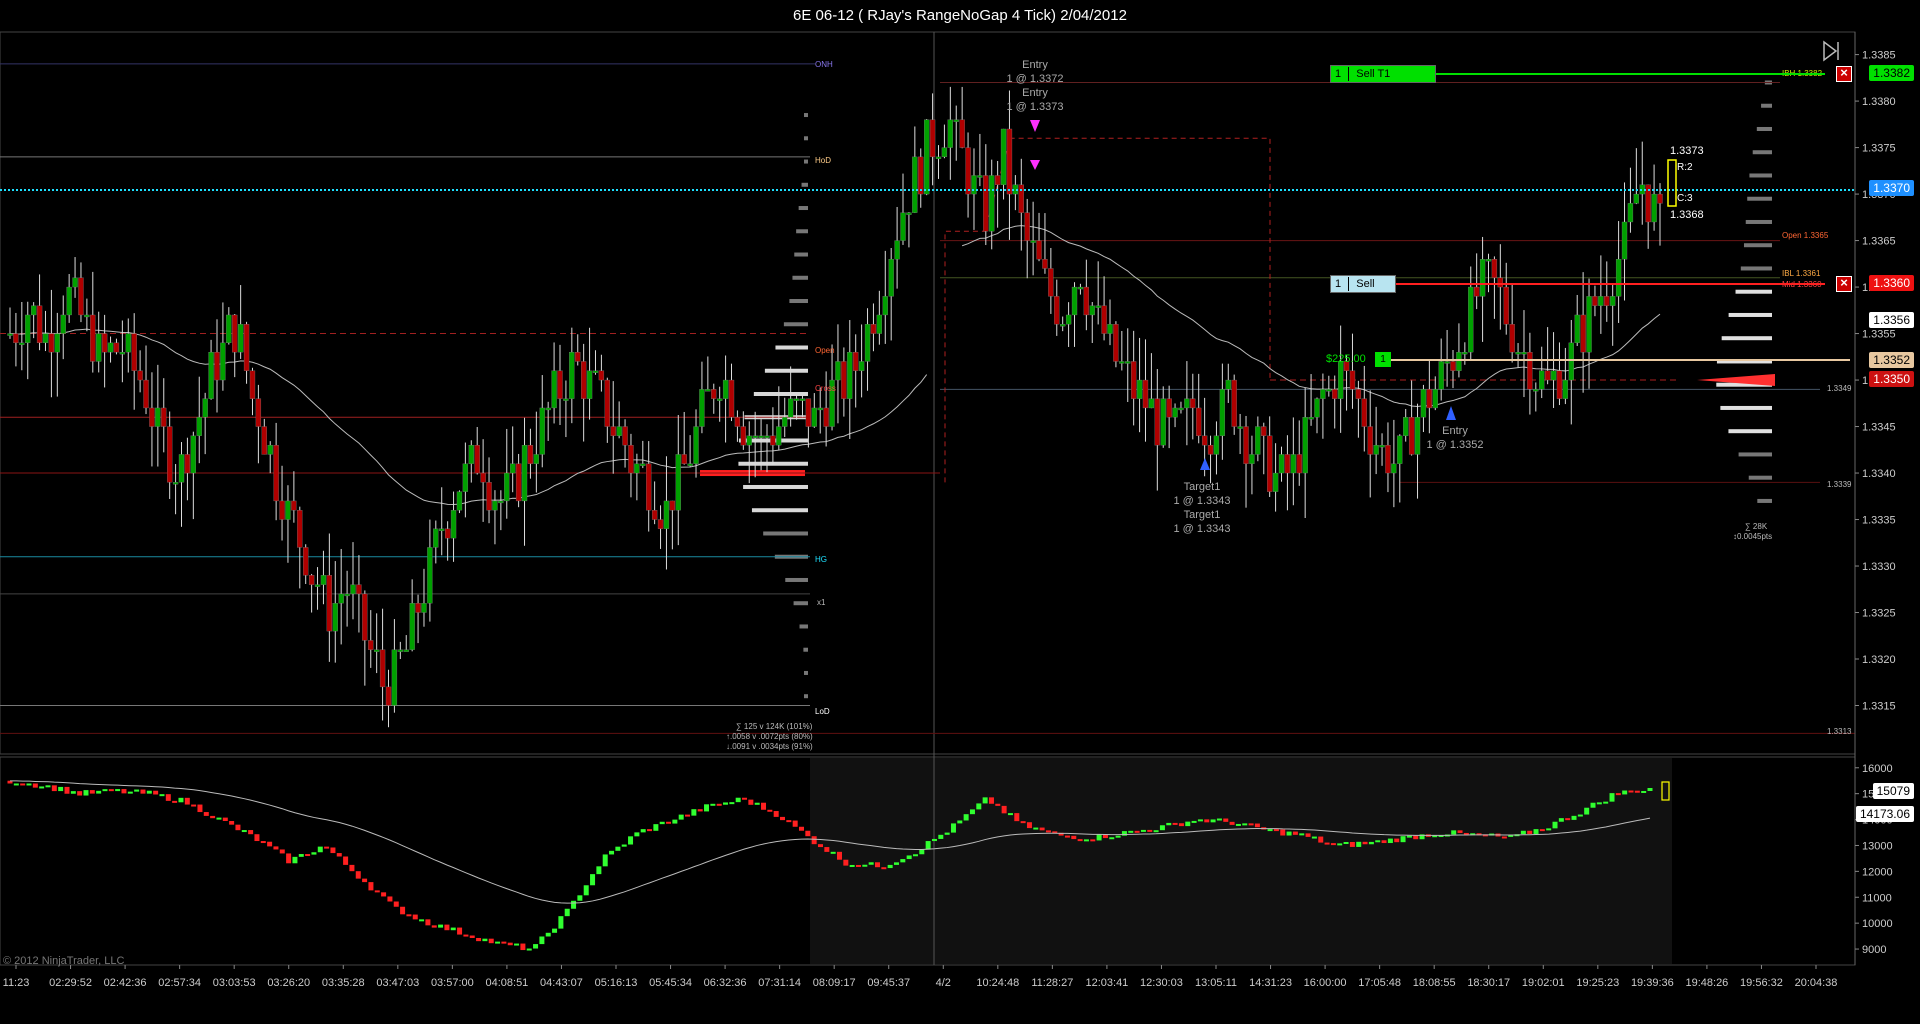  I want to click on range-high: 1.3373, so click(1687, 151).